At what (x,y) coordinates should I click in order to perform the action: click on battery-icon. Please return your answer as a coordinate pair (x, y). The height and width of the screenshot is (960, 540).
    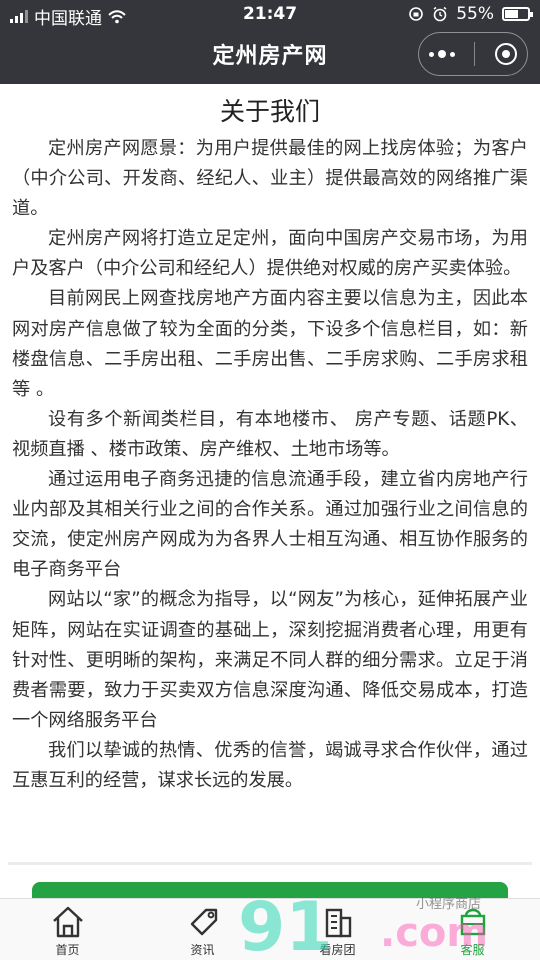
    Looking at the image, I should click on (517, 14).